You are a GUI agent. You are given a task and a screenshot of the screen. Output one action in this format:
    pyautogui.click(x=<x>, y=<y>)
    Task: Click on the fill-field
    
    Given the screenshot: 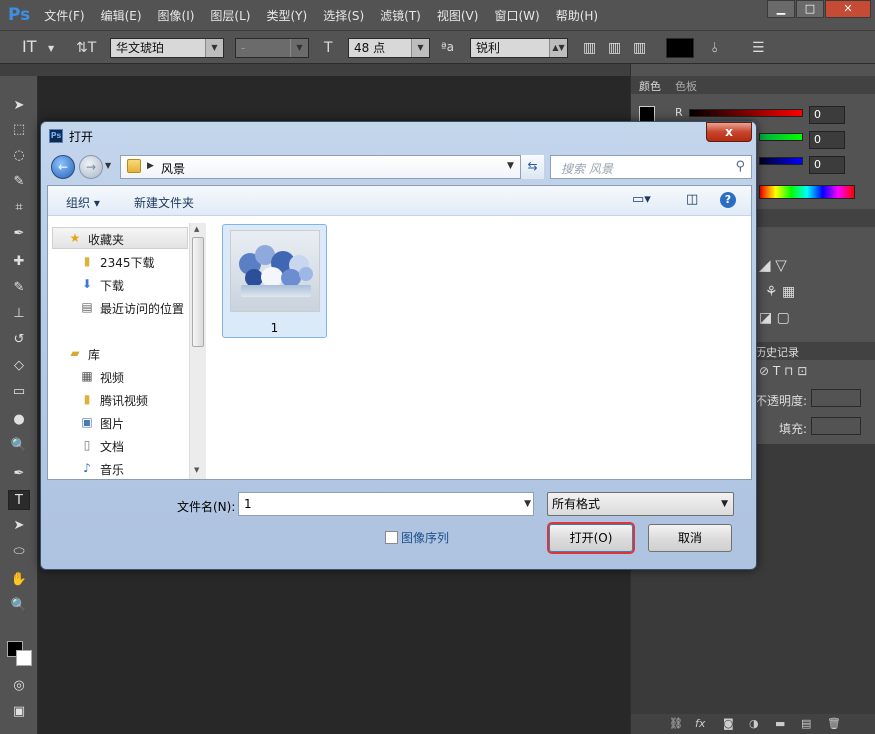 What is the action you would take?
    pyautogui.click(x=836, y=426)
    